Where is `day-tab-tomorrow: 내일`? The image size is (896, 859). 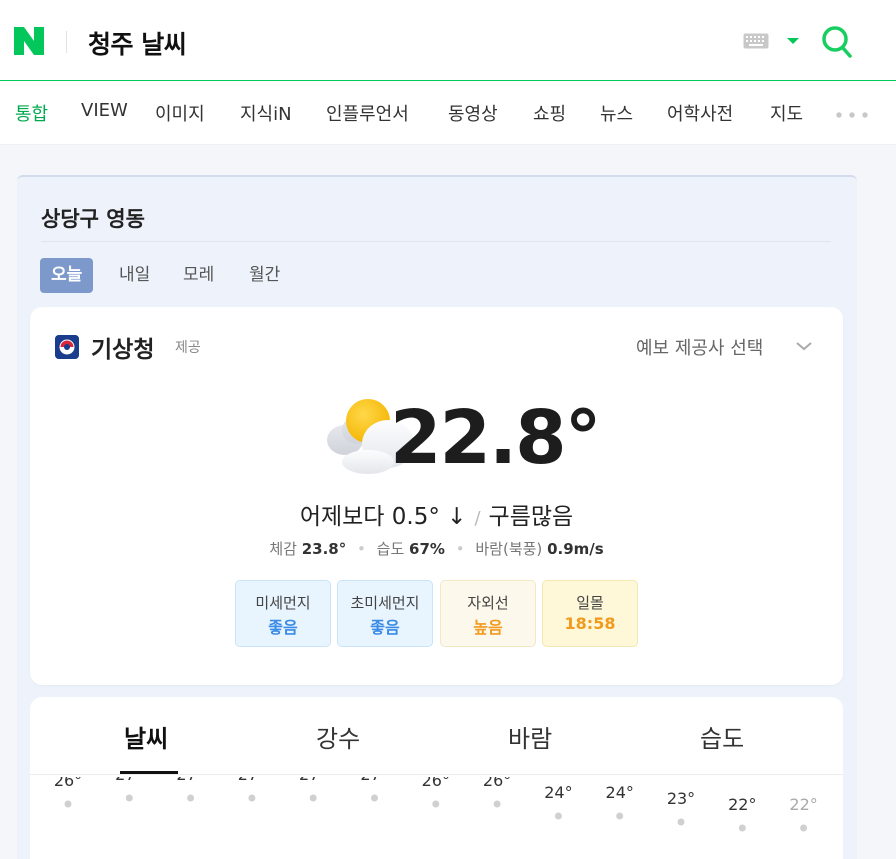
day-tab-tomorrow: 내일 is located at coordinates (134, 275).